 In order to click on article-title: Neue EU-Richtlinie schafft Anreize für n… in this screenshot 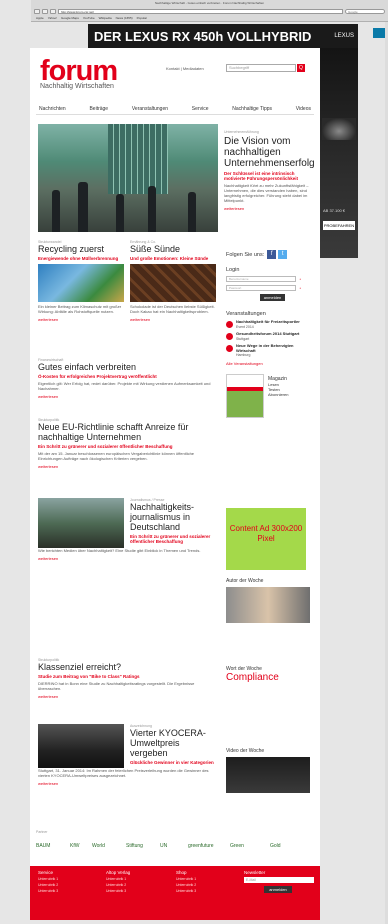, I will do `click(128, 432)`.